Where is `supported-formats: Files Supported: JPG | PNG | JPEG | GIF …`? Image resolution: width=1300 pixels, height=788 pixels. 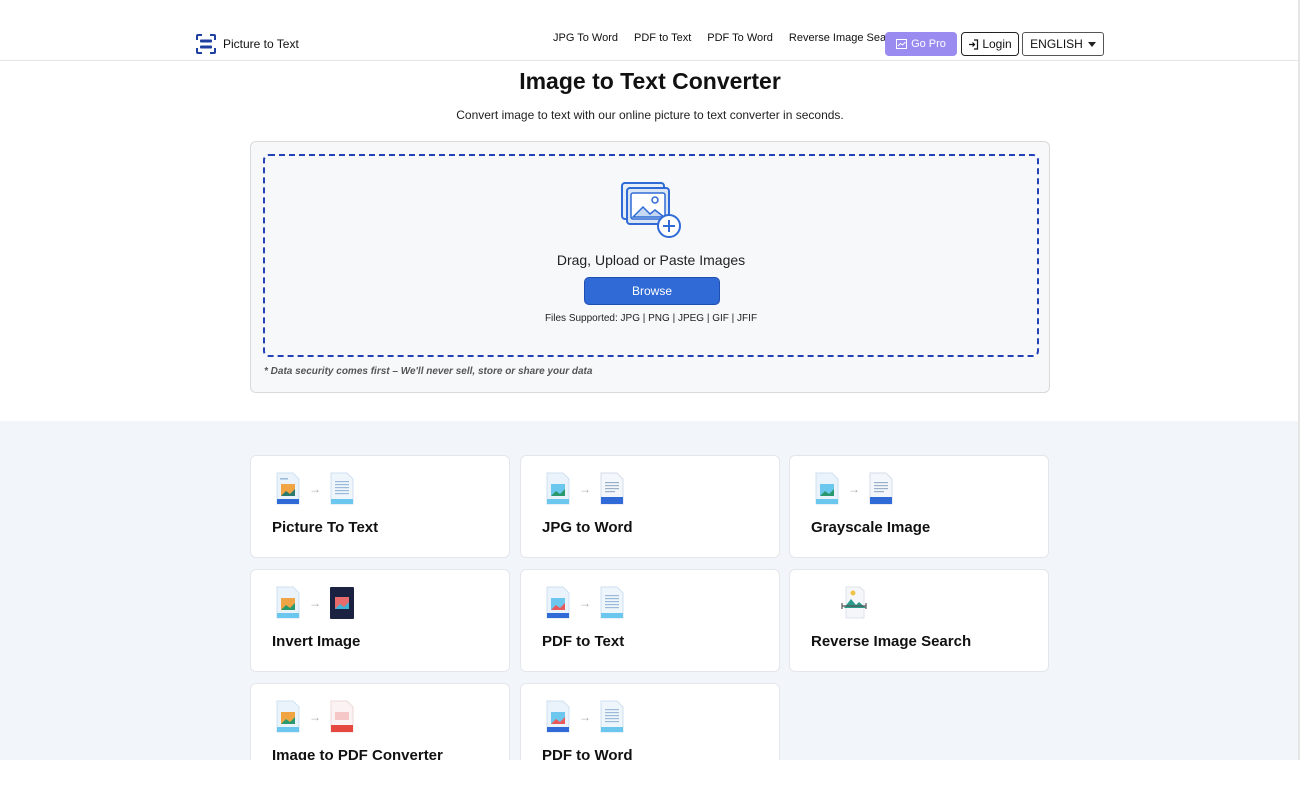 supported-formats: Files Supported: JPG | PNG | JPEG | GIF … is located at coordinates (651, 318).